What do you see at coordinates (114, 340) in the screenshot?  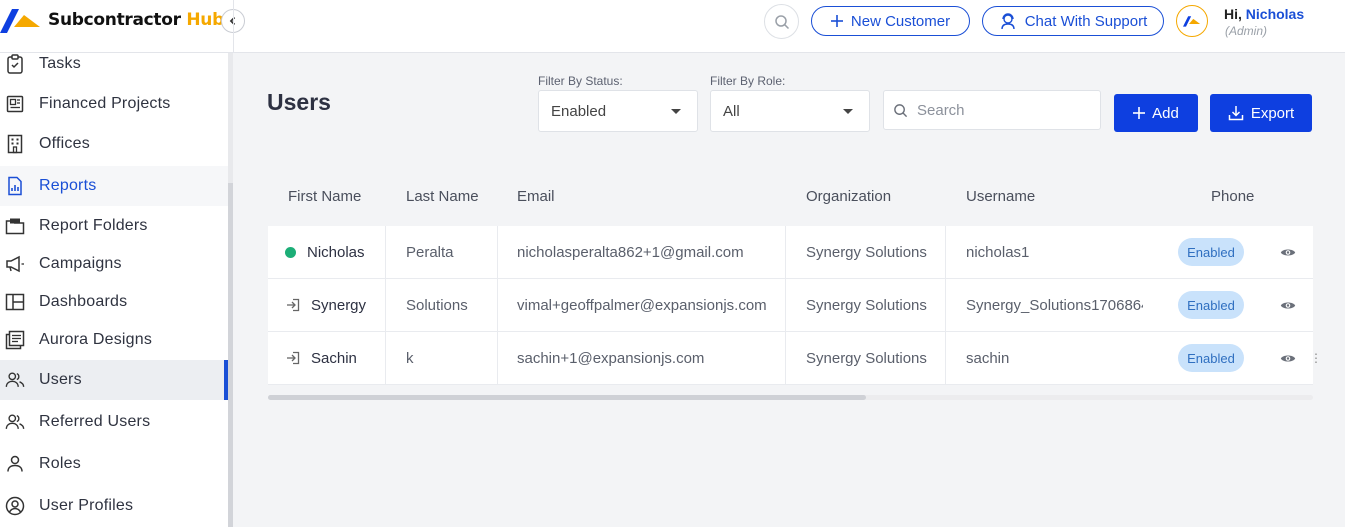 I see `sidebar-item-aurora-designs: Aurora Designs` at bounding box center [114, 340].